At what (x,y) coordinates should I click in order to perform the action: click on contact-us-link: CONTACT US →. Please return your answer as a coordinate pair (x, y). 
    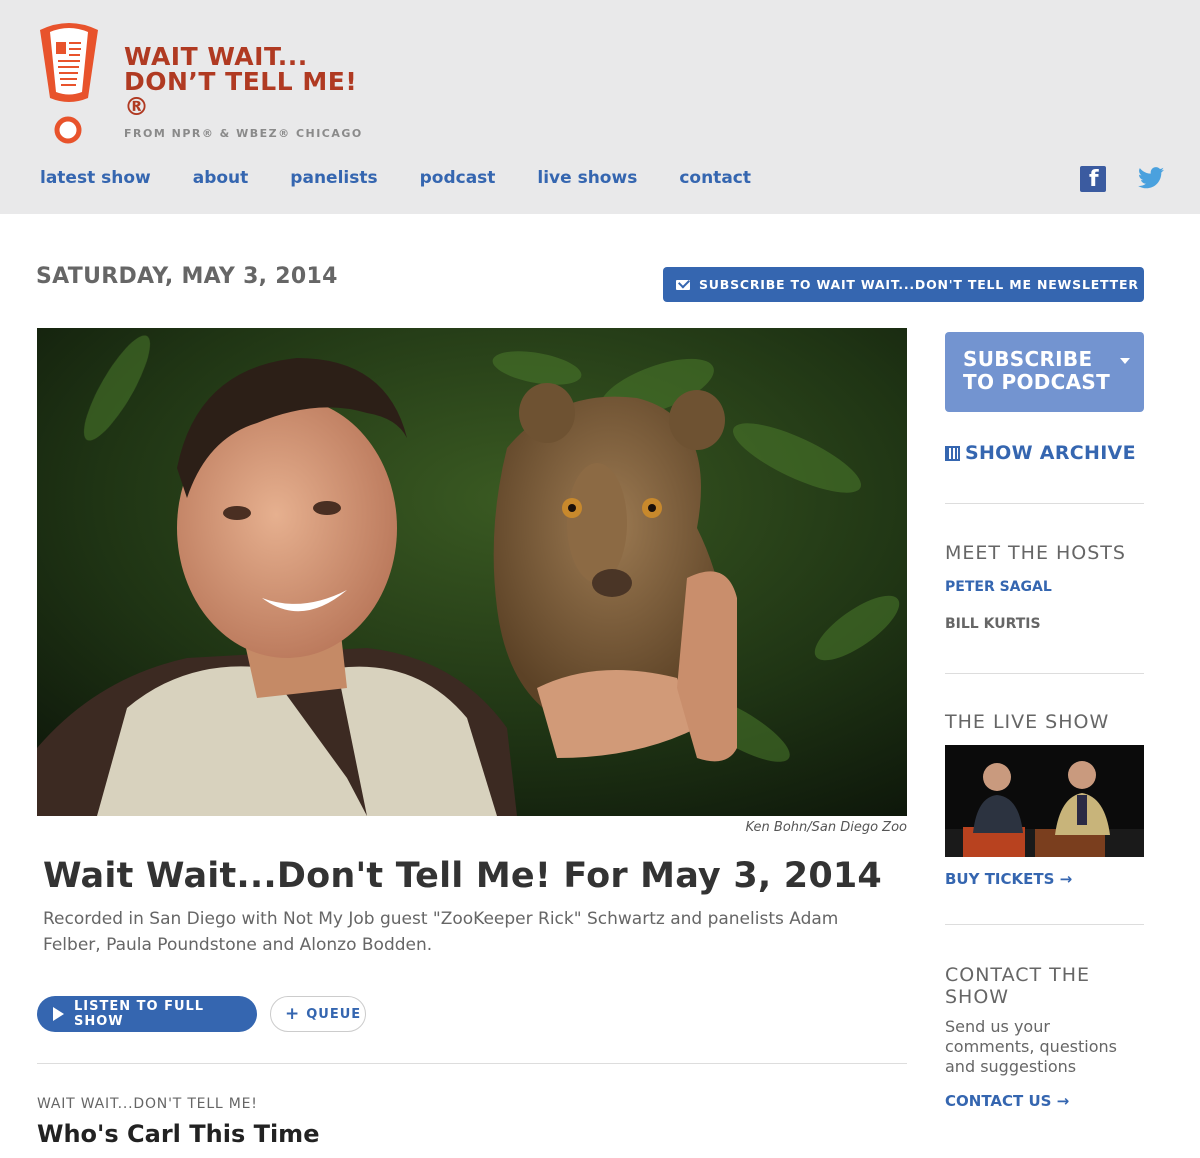
    Looking at the image, I should click on (1007, 1101).